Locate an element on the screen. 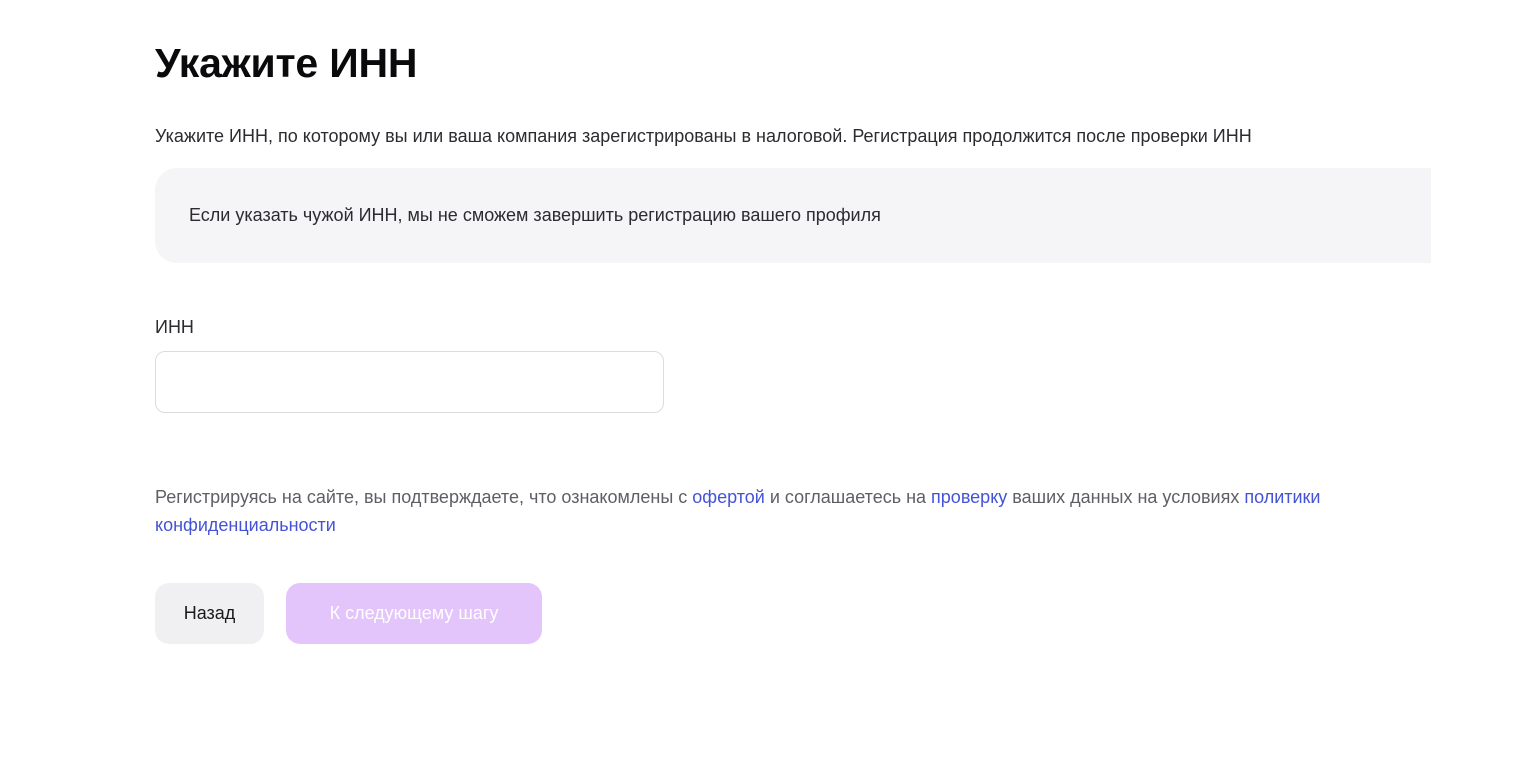  terms-text-part-3: ваших данных на условиях is located at coordinates (1126, 497).